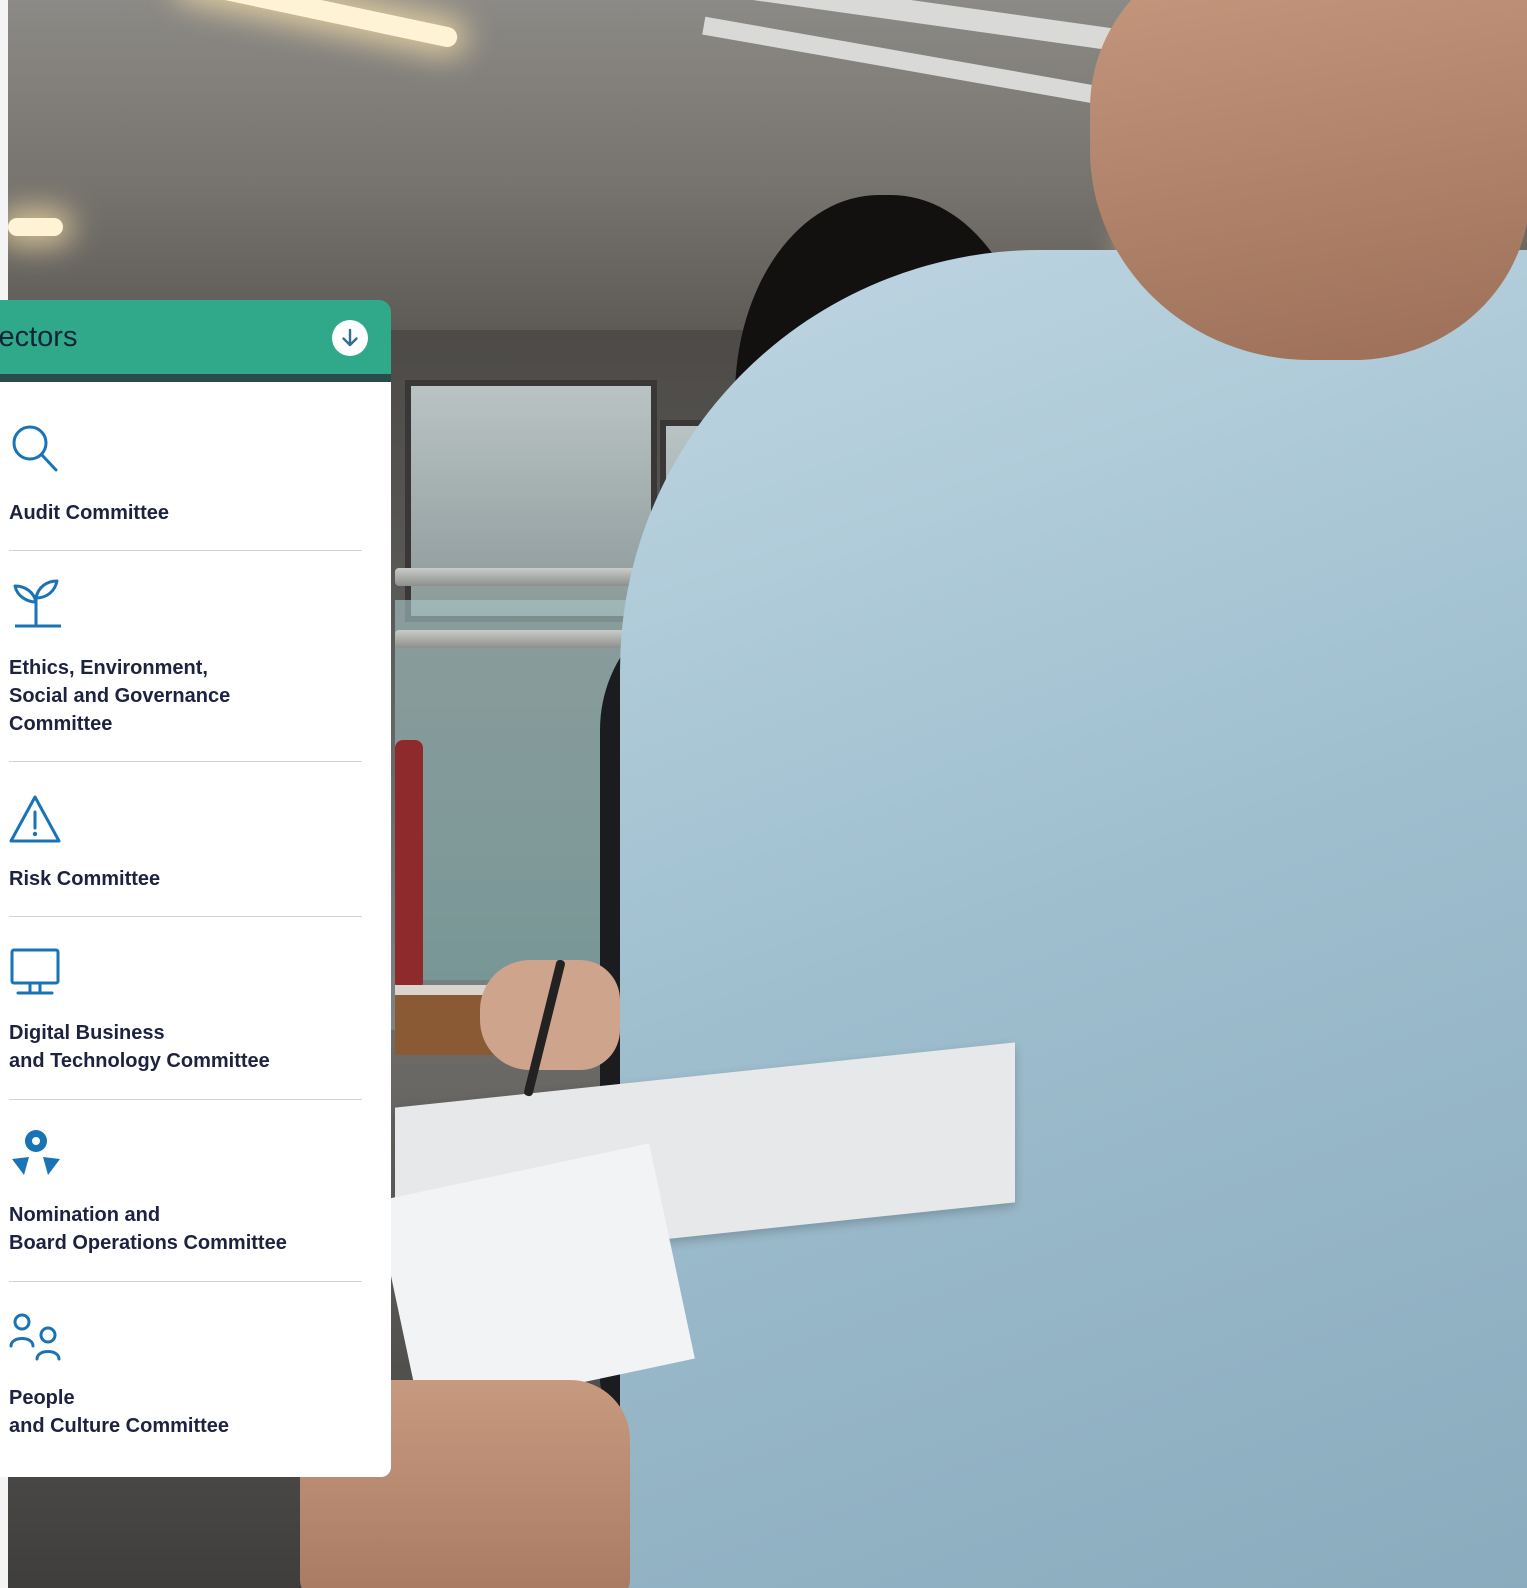  What do you see at coordinates (409, 865) in the screenshot?
I see `red-chair` at bounding box center [409, 865].